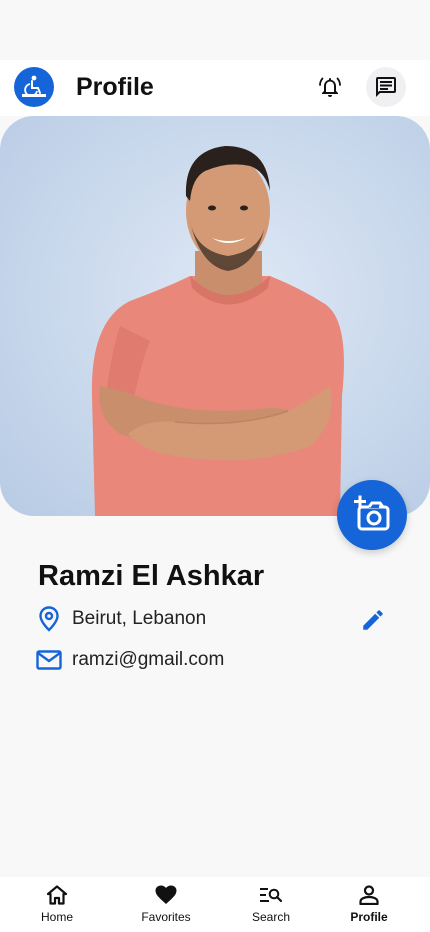  I want to click on nav-home: Home, so click(57, 904).